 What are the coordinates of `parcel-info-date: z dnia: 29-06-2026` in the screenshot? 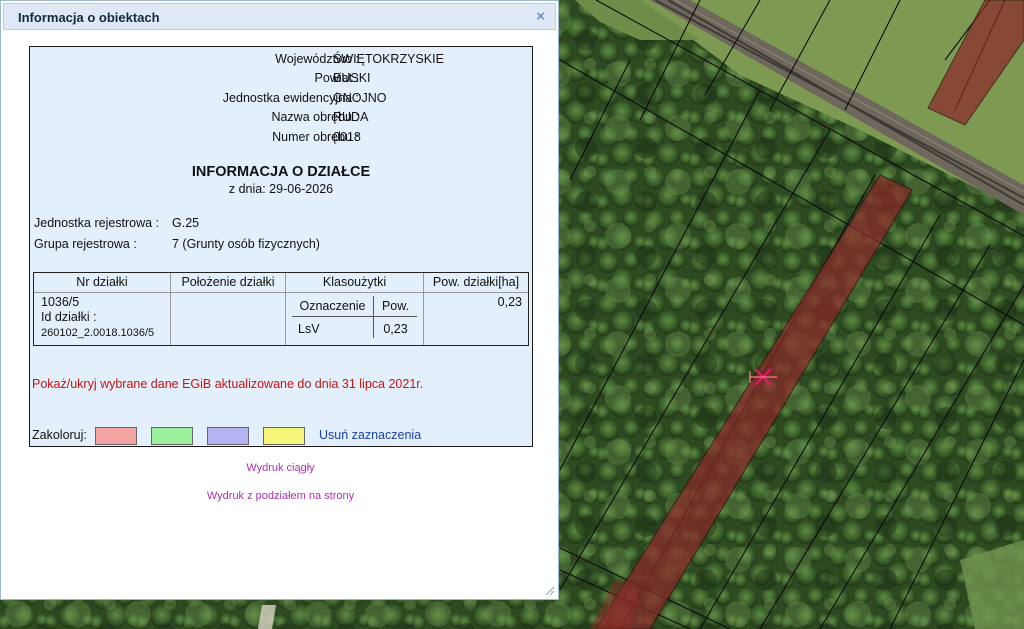 It's located at (281, 189).